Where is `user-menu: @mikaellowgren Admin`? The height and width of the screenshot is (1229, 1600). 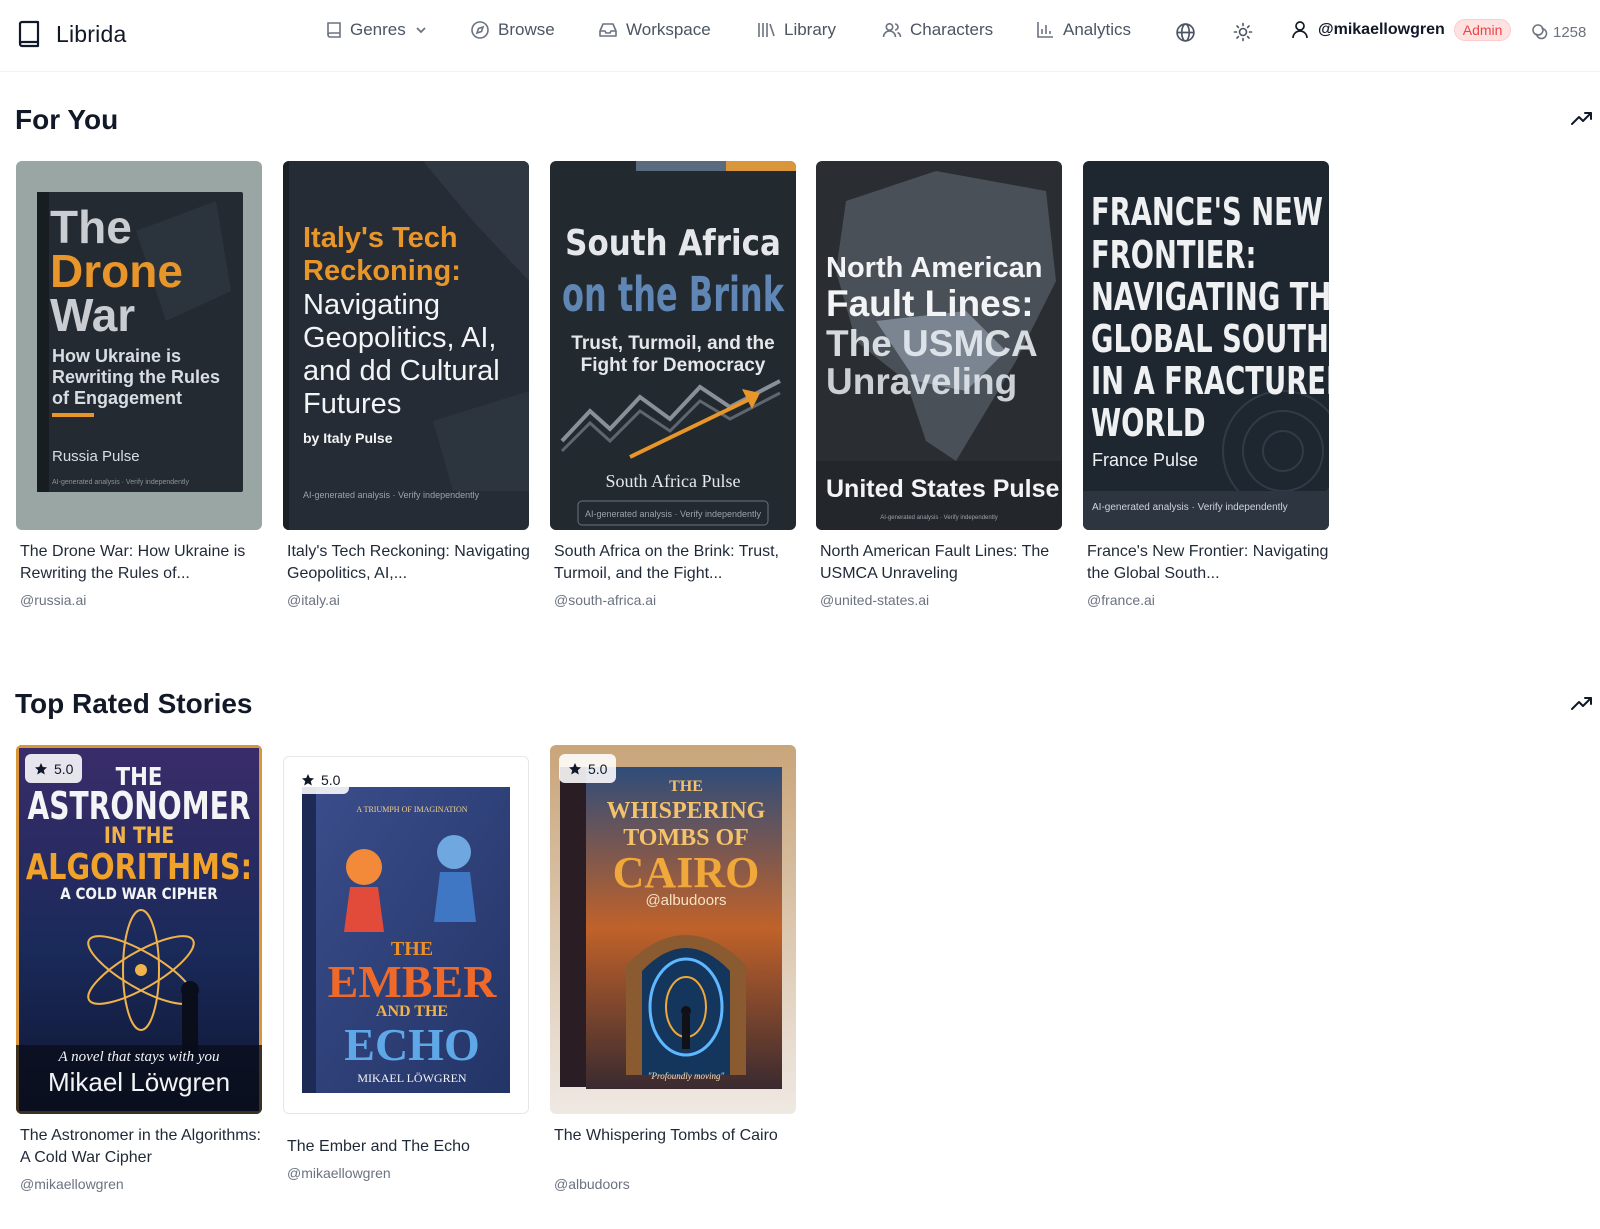
user-menu: @mikaellowgren Admin is located at coordinates (1401, 30).